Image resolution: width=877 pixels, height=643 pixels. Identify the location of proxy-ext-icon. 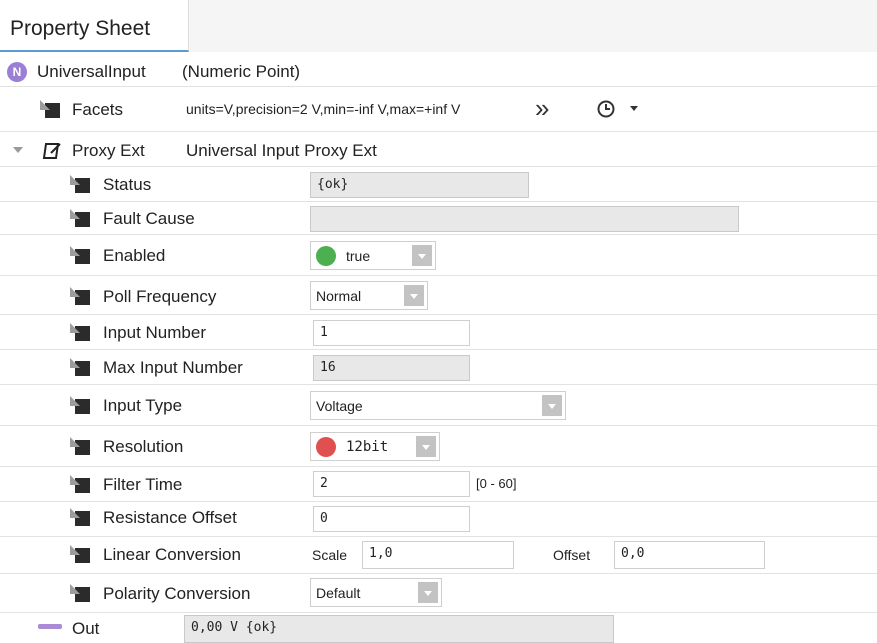
(51, 151).